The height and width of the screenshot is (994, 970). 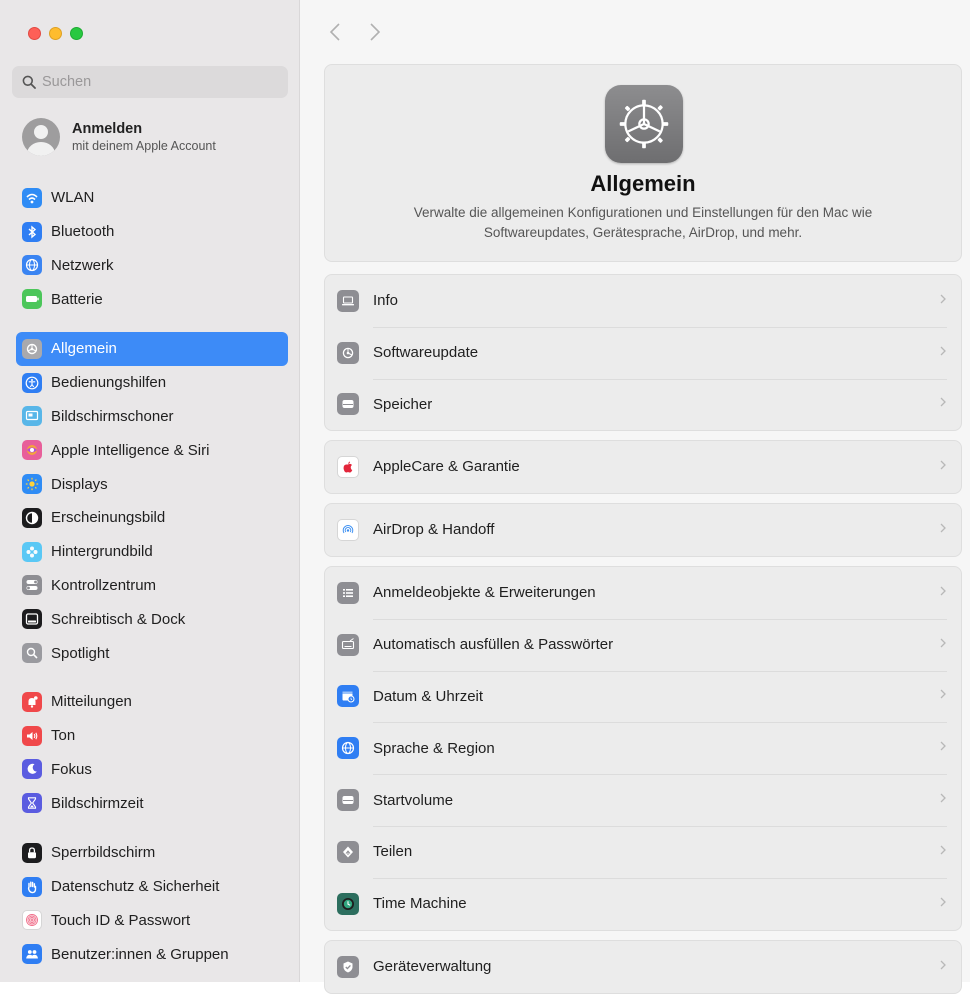 I want to click on sidebar-item-erscheinungsbild: Erscheinungsbild, so click(x=152, y=518).